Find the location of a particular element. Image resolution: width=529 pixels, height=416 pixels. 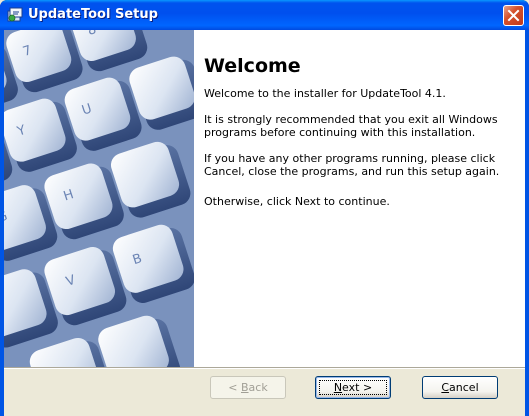

focus-rectangle is located at coordinates (353, 387).